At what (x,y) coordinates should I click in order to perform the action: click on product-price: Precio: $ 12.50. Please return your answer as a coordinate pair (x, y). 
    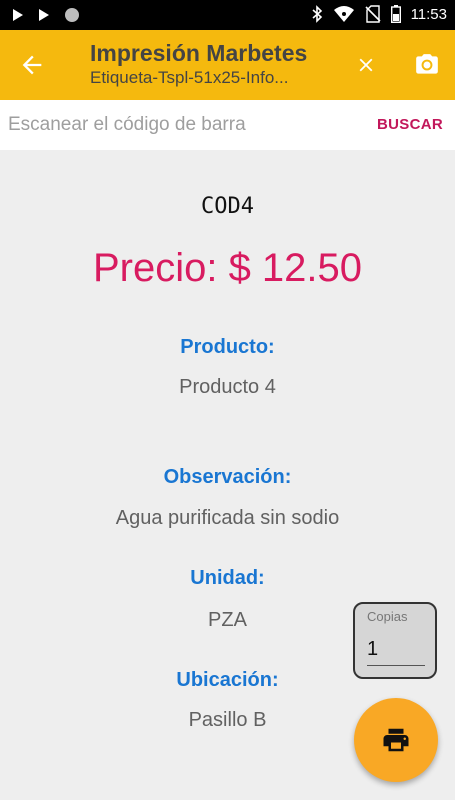
    Looking at the image, I should click on (227, 268).